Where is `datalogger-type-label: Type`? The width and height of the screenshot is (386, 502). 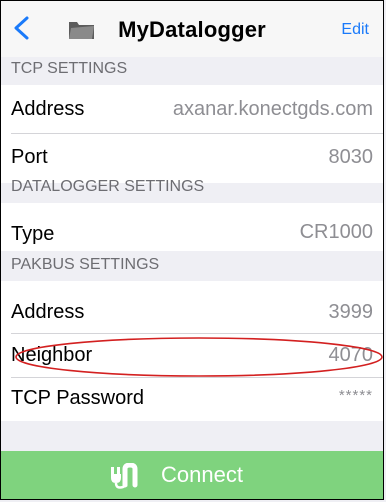 datalogger-type-label: Type is located at coordinates (33, 234).